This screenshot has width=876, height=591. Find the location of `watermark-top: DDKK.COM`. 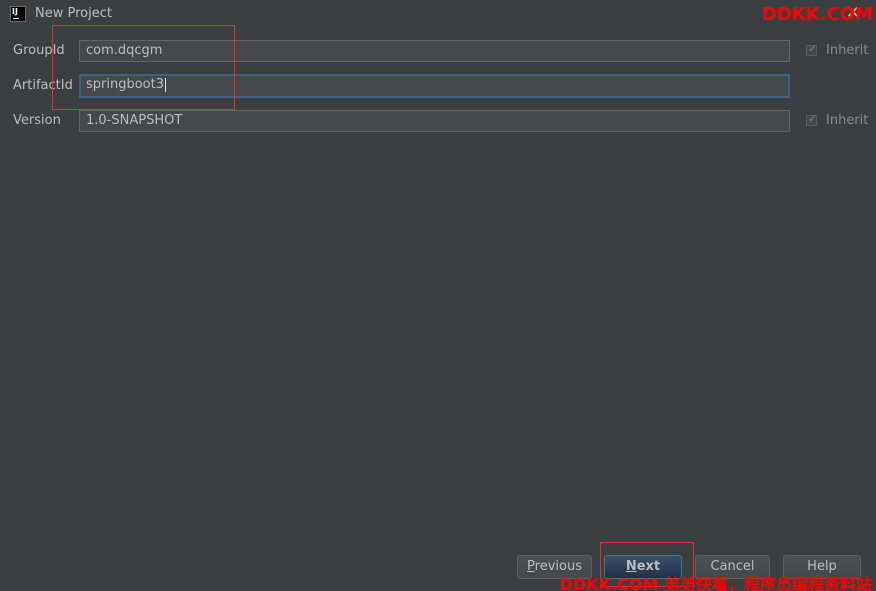

watermark-top: DDKK.COM is located at coordinates (817, 14).